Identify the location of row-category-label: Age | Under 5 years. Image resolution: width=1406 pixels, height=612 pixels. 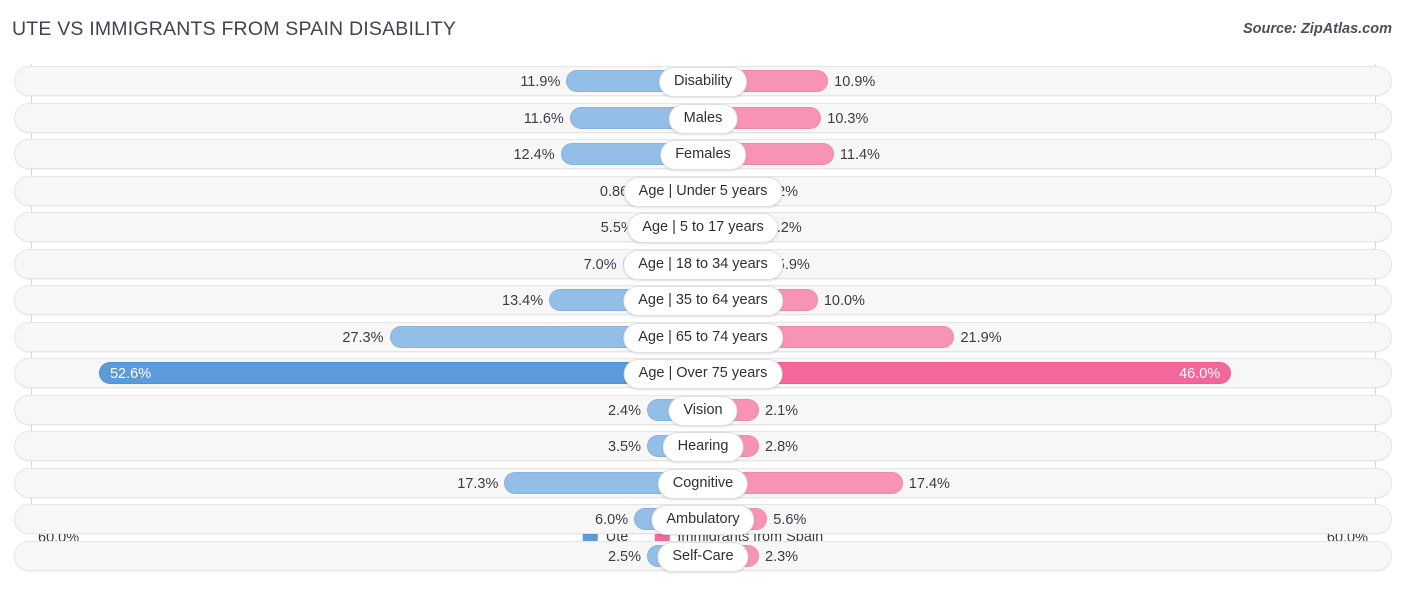
(703, 191).